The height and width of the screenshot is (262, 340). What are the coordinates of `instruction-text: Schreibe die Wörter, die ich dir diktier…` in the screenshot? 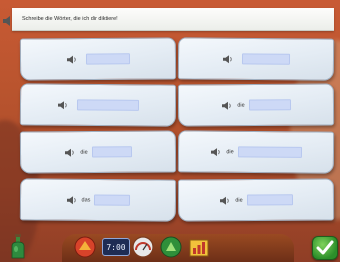 It's located at (70, 19).